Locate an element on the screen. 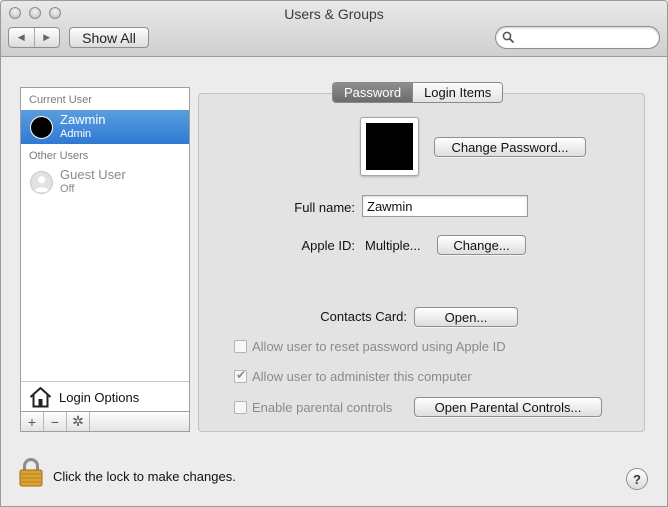 The height and width of the screenshot is (507, 668). house-icon is located at coordinates (40, 397).